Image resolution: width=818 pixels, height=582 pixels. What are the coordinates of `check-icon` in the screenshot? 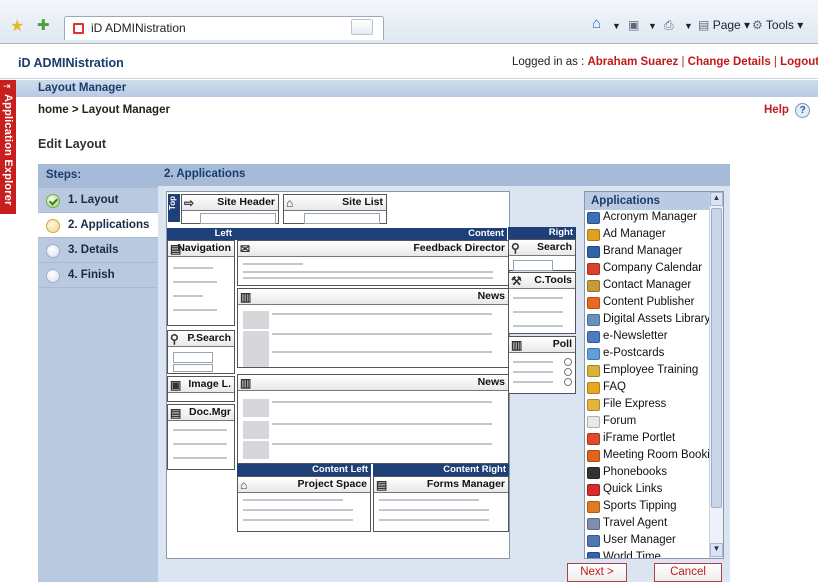 It's located at (53, 201).